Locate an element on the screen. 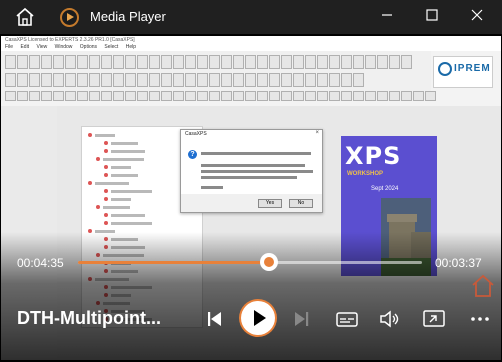 The image size is (502, 362). miniplayer-button is located at coordinates (434, 319).